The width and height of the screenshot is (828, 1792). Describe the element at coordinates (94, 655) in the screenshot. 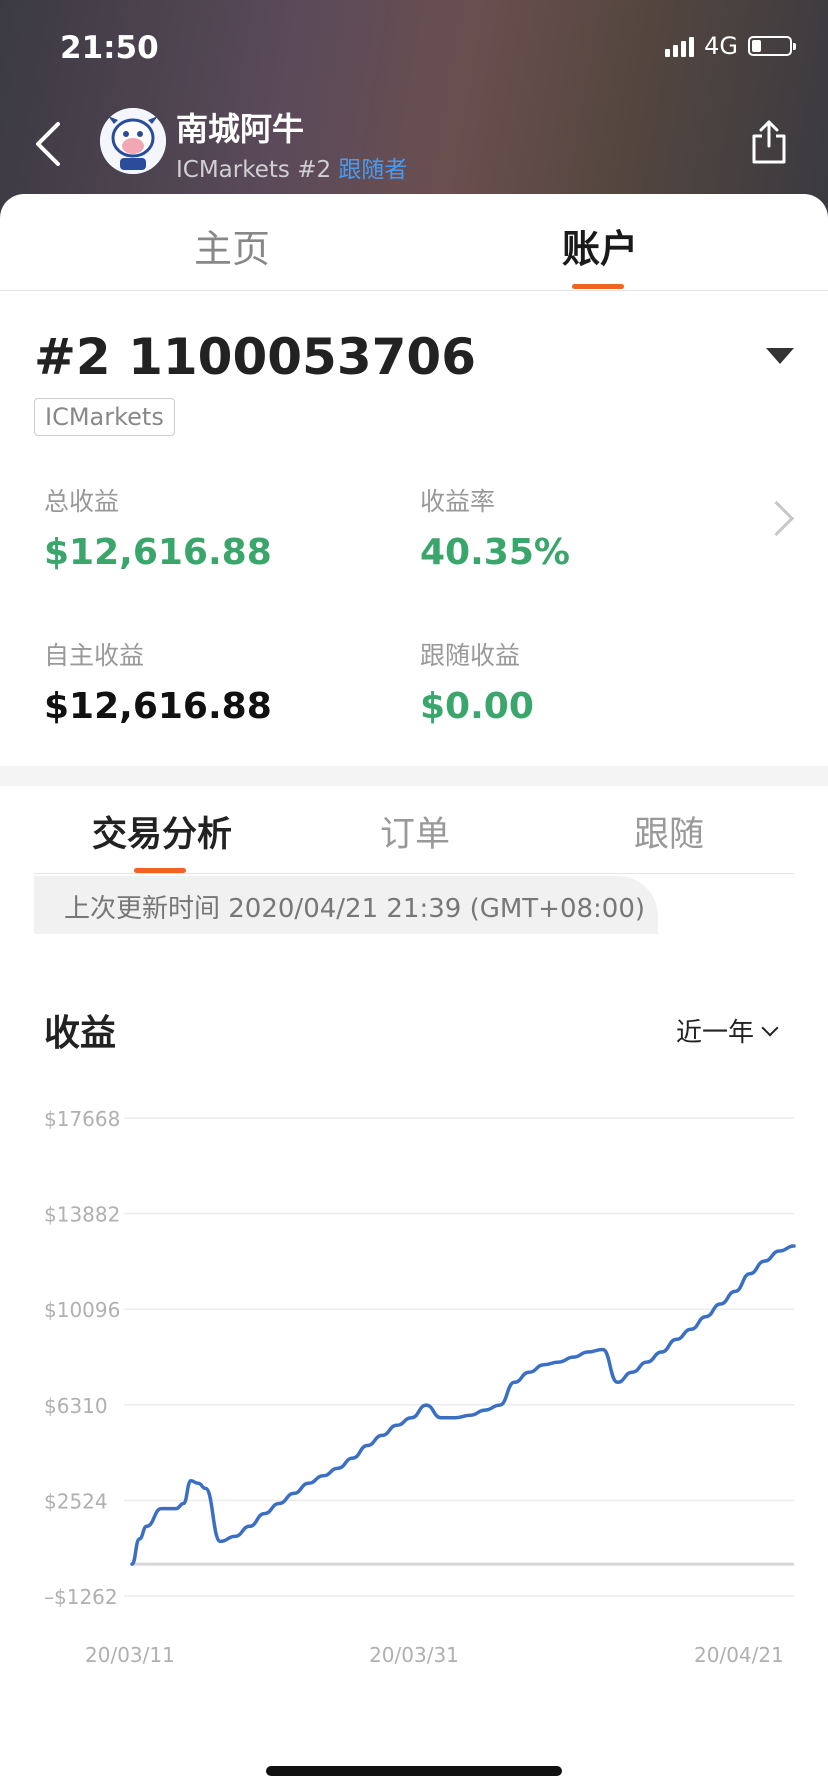

I see `own-profit-label: 自主收益` at that location.